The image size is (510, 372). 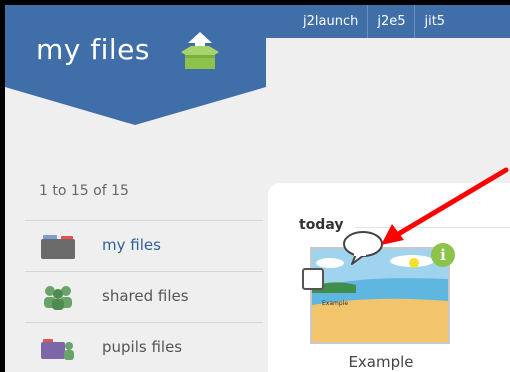 I want to click on sidebar-item-shared-files: shared files, so click(x=144, y=297).